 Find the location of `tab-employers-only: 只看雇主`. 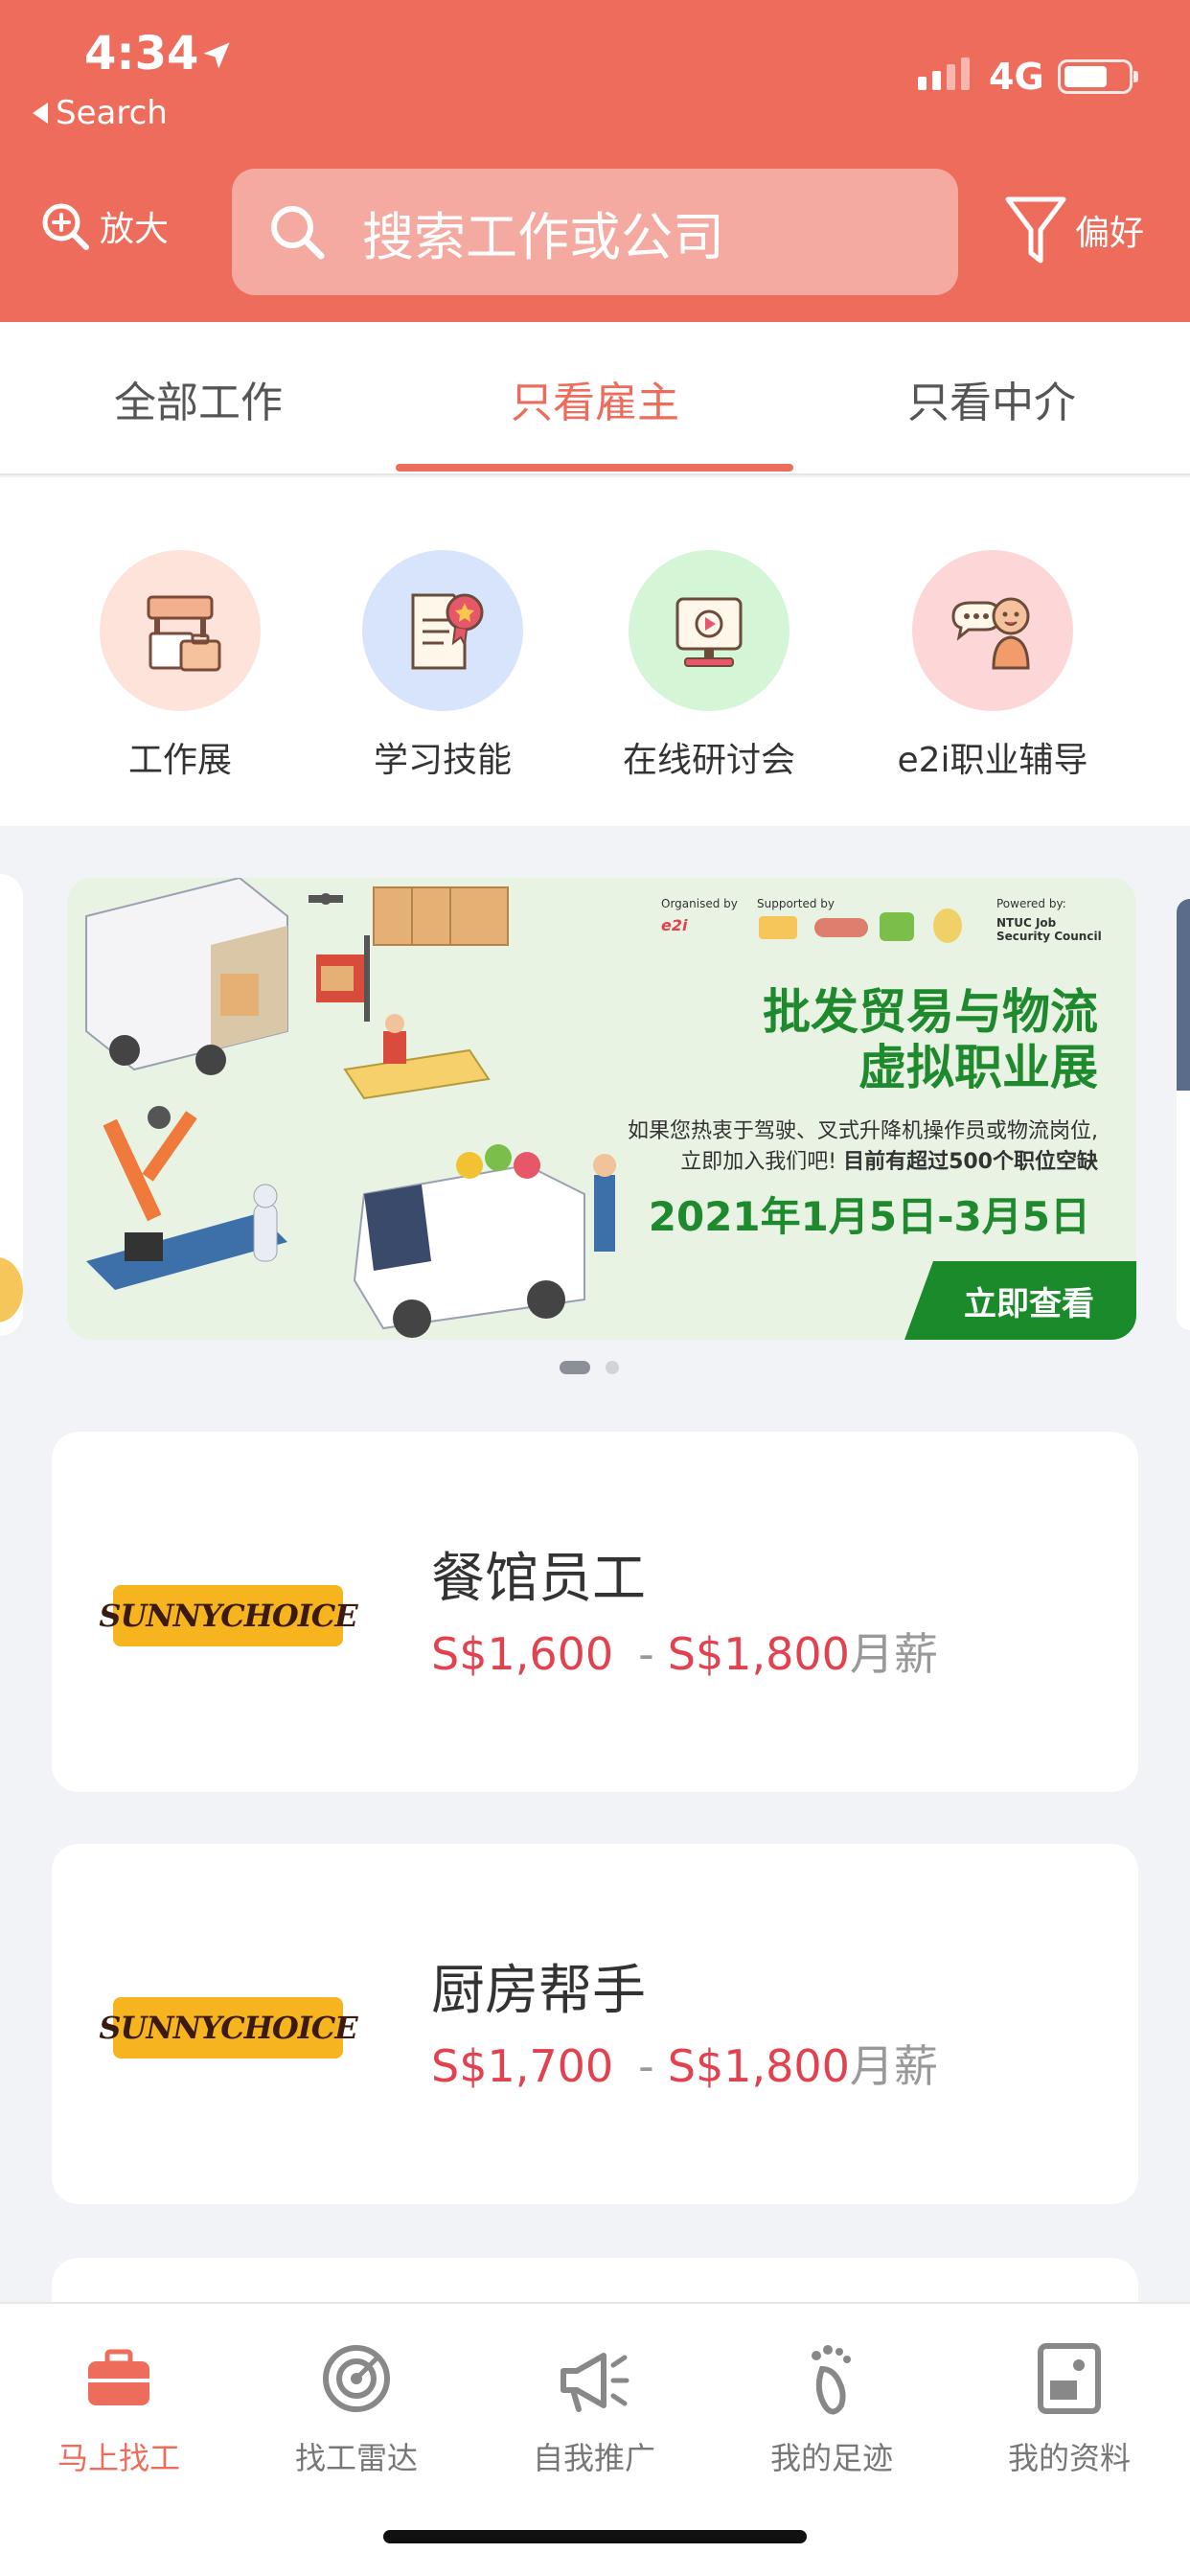

tab-employers-only: 只看雇主 is located at coordinates (595, 398).